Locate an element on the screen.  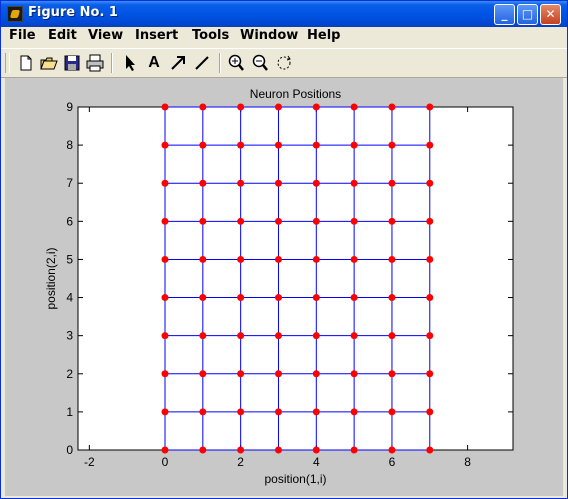
zoom-in-icon is located at coordinates (236, 63).